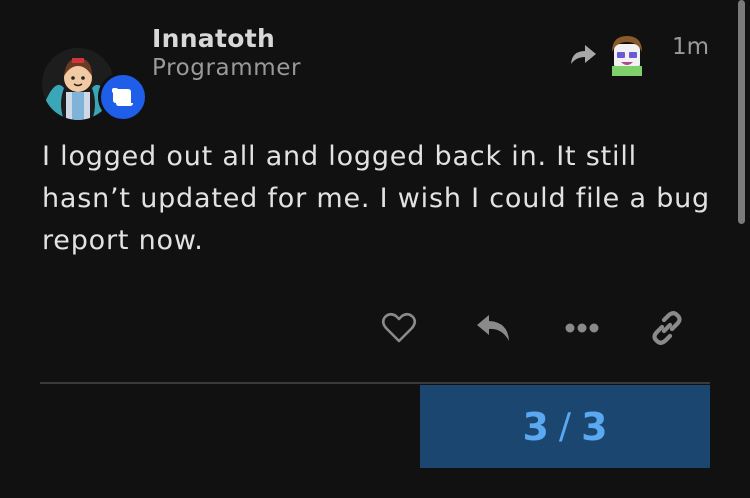  I want to click on username: Innatoth, so click(213, 38).